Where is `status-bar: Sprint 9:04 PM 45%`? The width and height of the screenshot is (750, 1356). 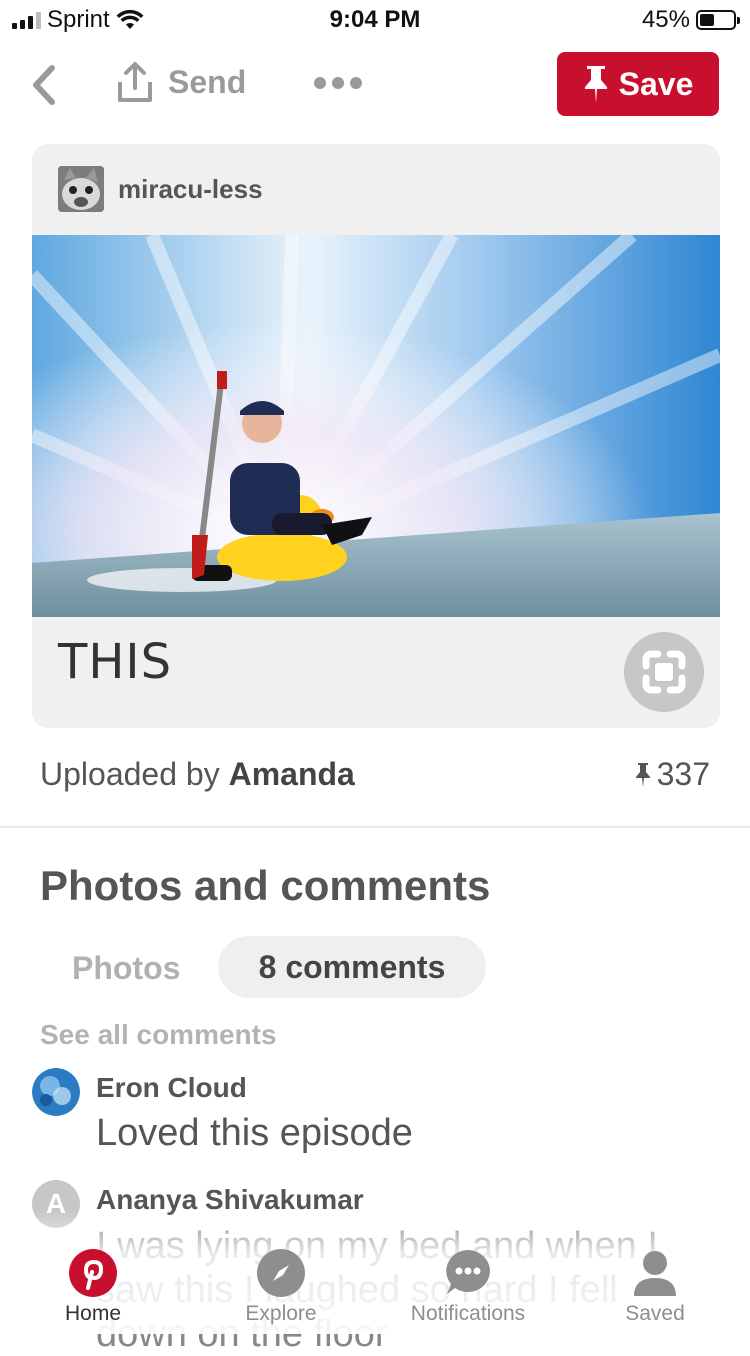 status-bar: Sprint 9:04 PM 45% is located at coordinates (375, 20).